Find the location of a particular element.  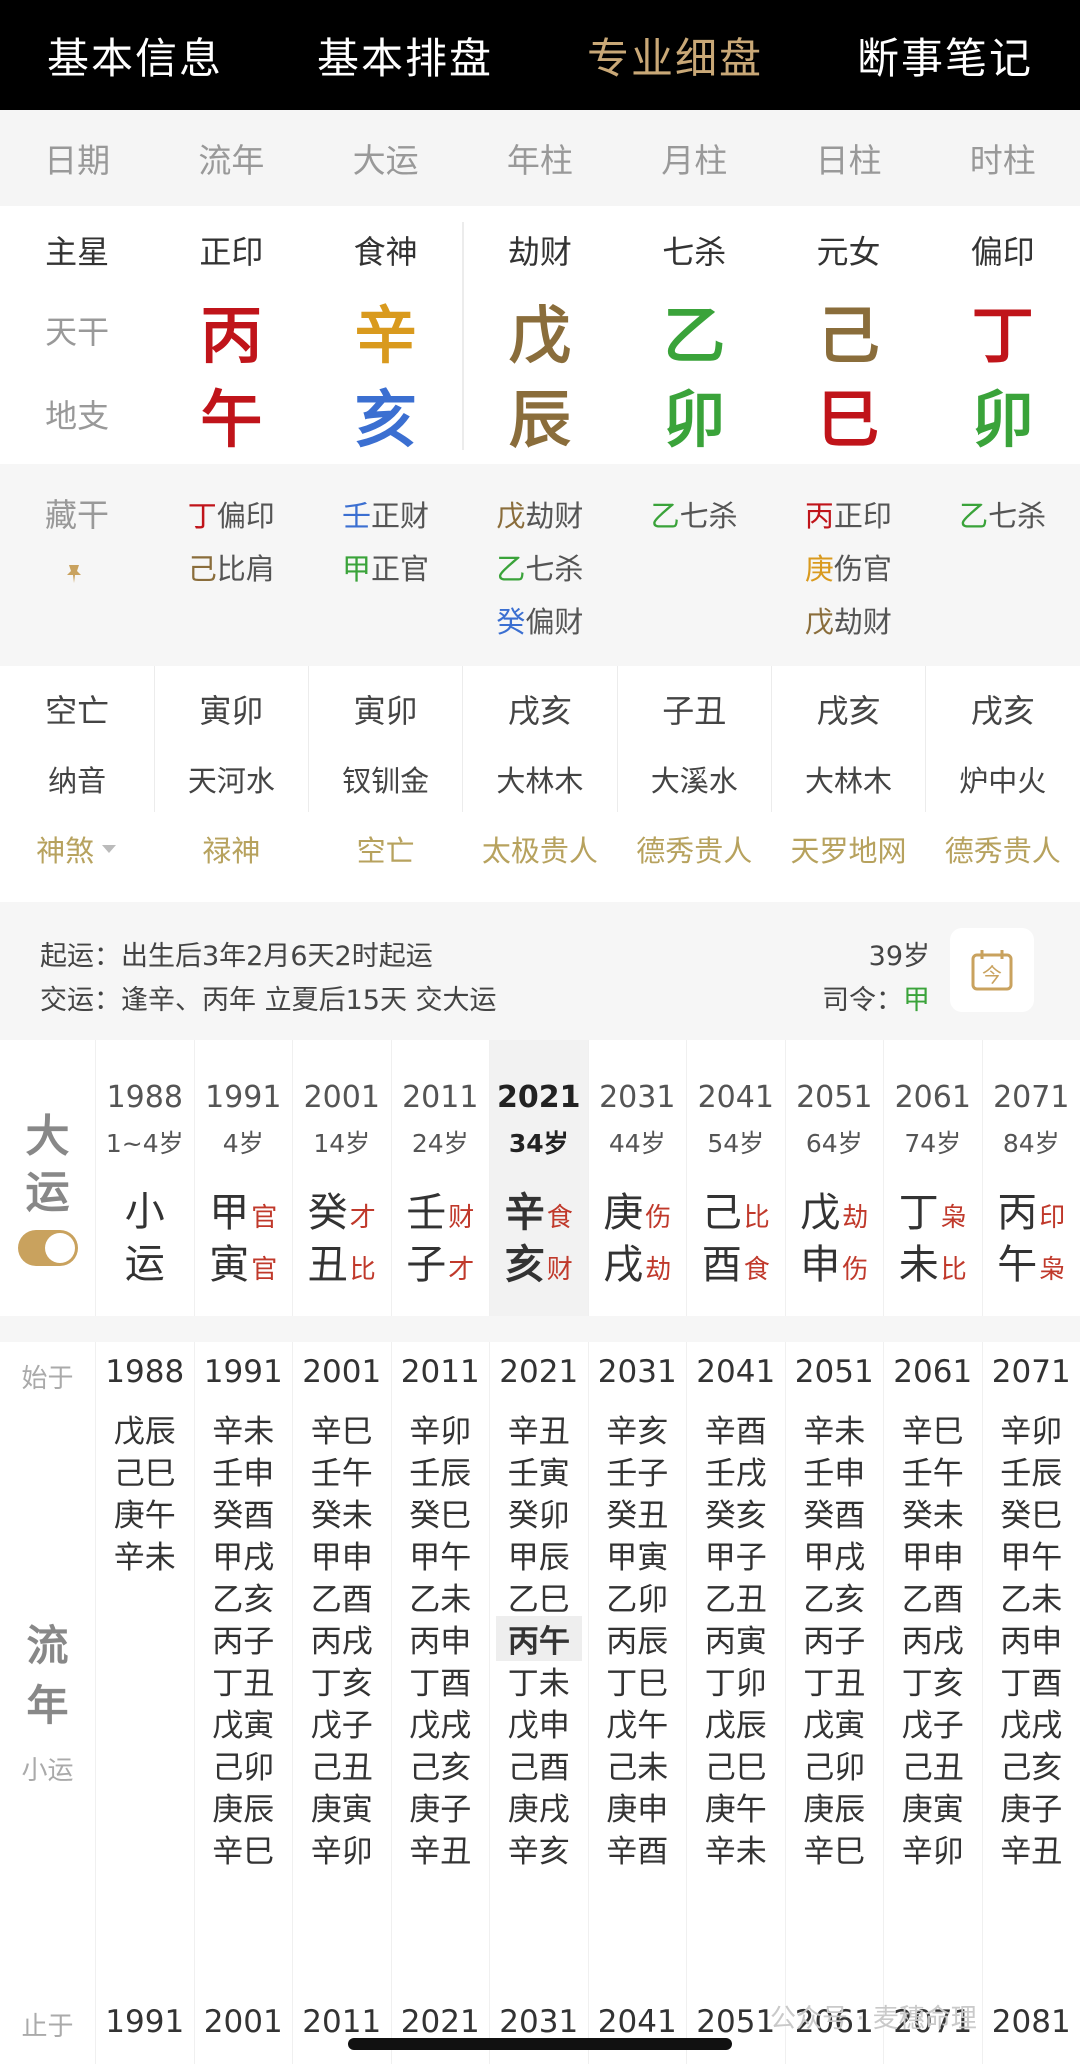

shensha-cell: 天罗地网 is located at coordinates (848, 849).